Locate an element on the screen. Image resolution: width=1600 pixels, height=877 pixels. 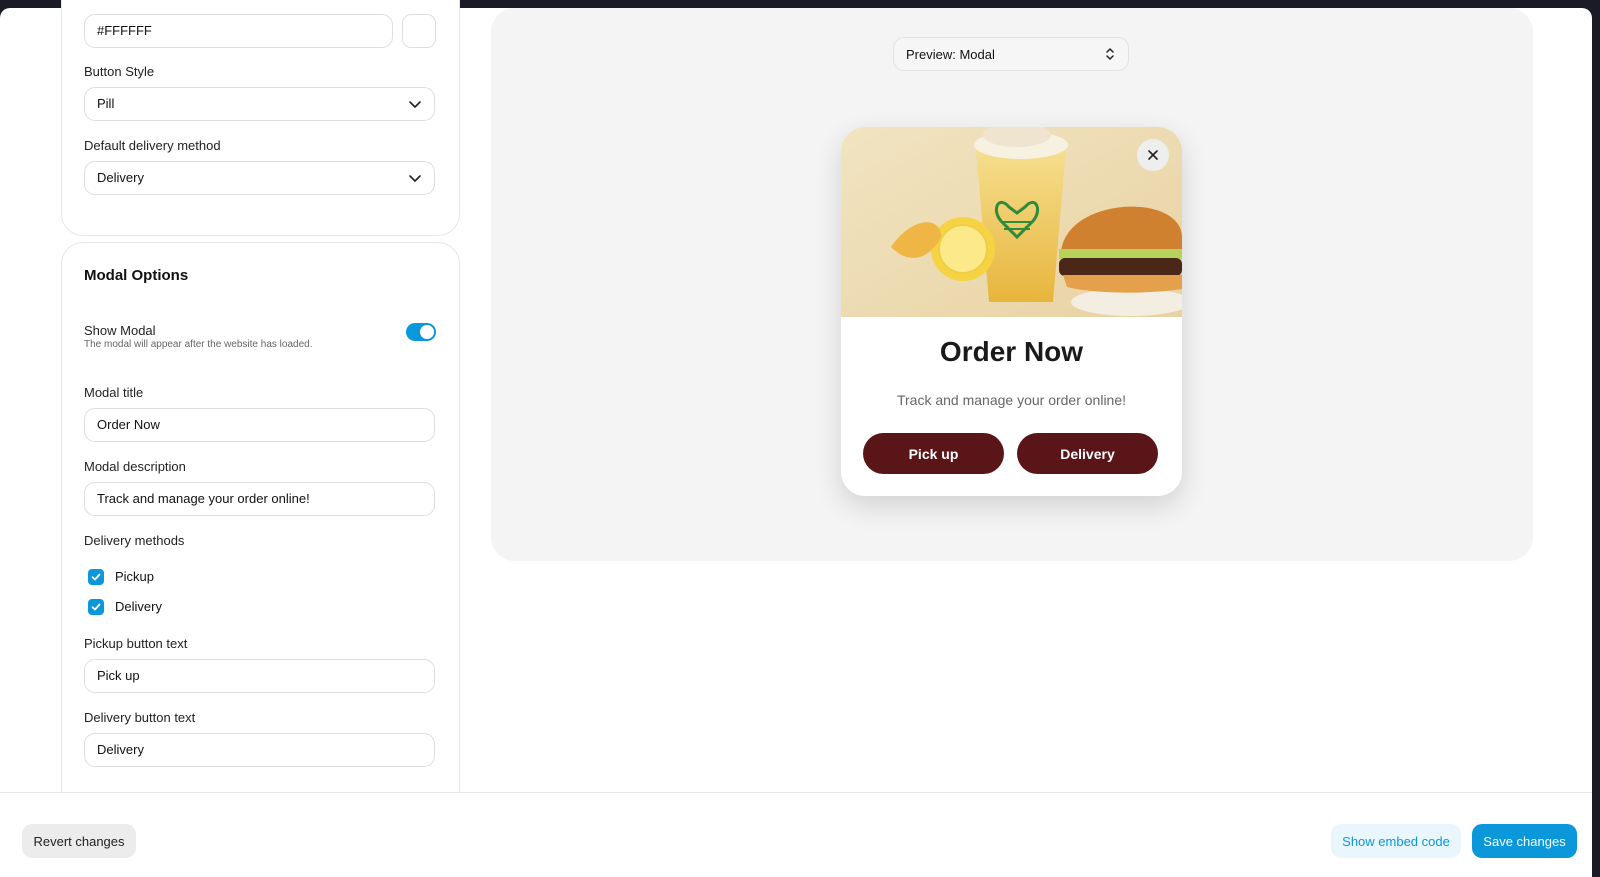
modal-close-button is located at coordinates (1153, 155).